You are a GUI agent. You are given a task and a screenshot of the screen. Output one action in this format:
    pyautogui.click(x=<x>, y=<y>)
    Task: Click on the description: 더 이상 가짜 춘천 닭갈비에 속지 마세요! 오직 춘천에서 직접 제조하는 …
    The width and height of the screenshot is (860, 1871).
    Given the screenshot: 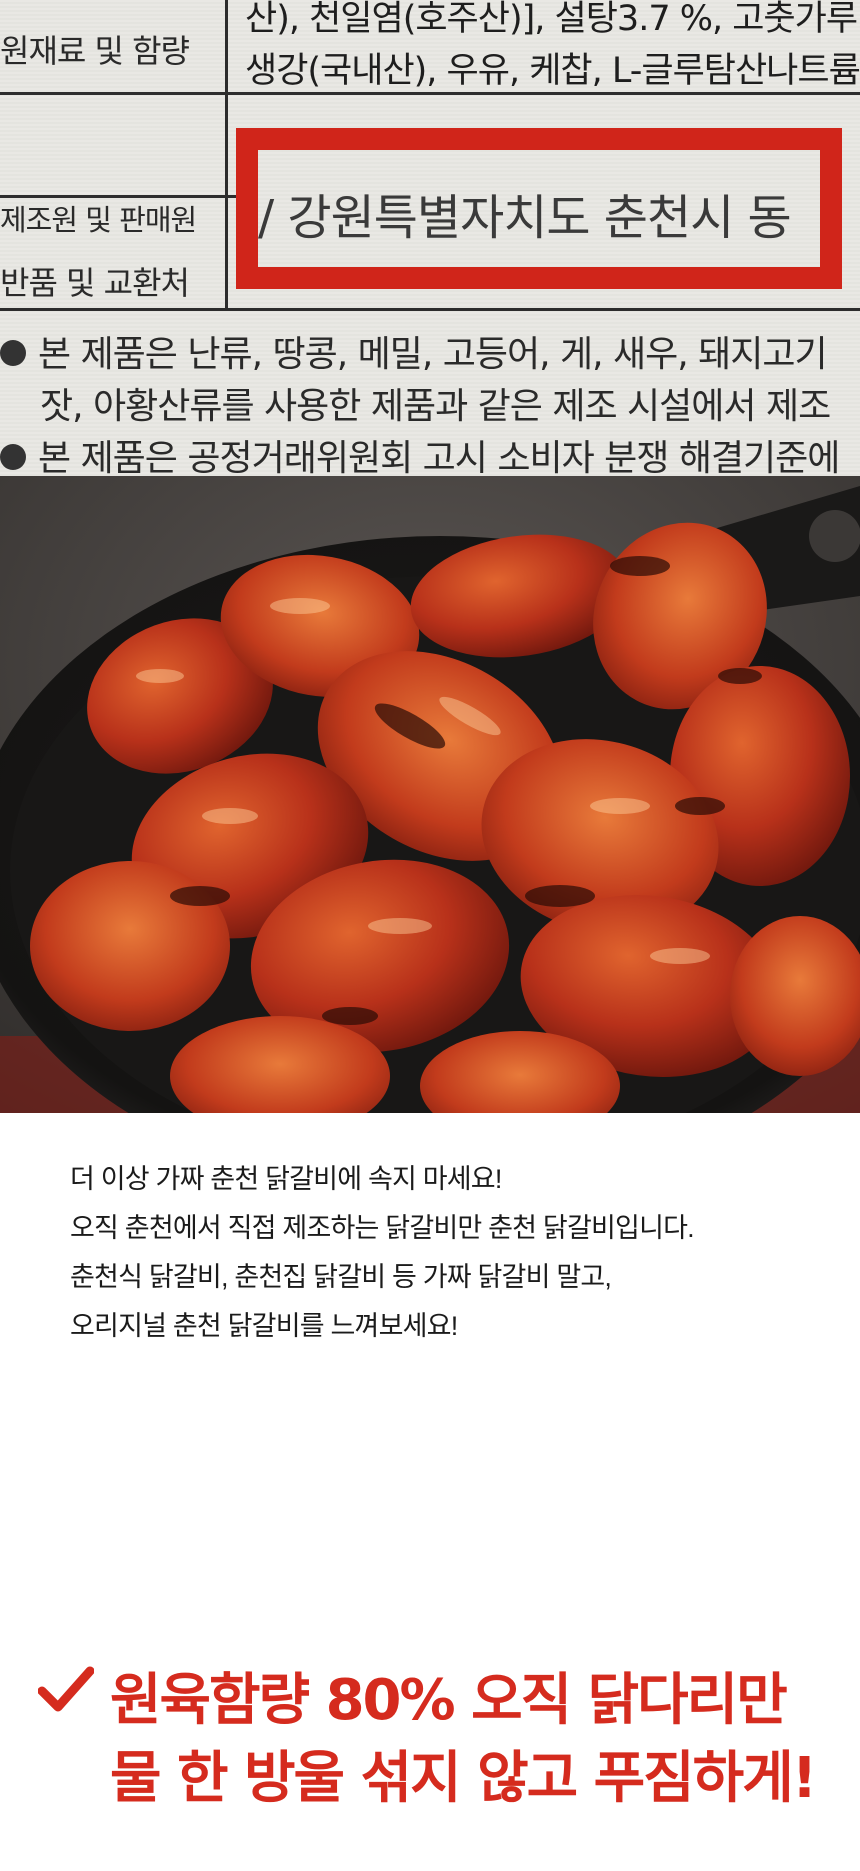 What is the action you would take?
    pyautogui.click(x=440, y=1253)
    